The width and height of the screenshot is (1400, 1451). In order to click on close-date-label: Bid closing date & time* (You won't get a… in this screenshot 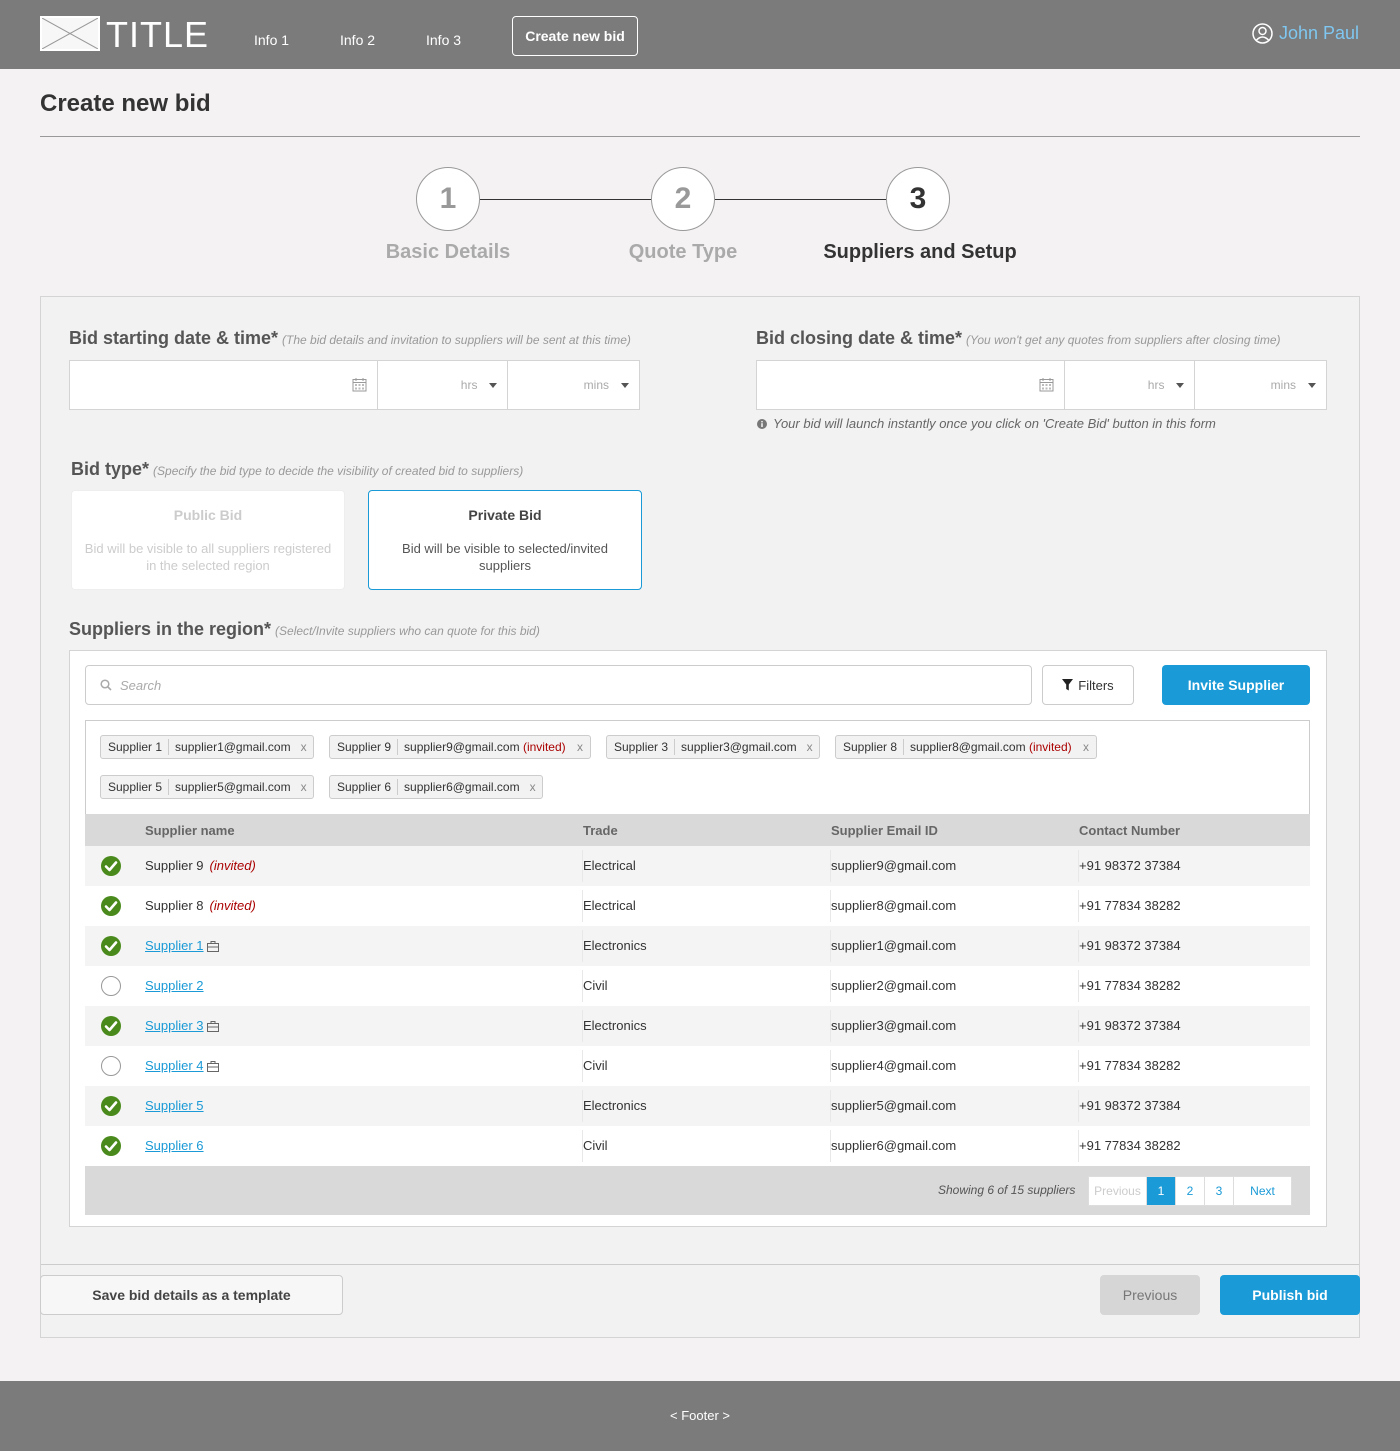, I will do `click(1018, 338)`.